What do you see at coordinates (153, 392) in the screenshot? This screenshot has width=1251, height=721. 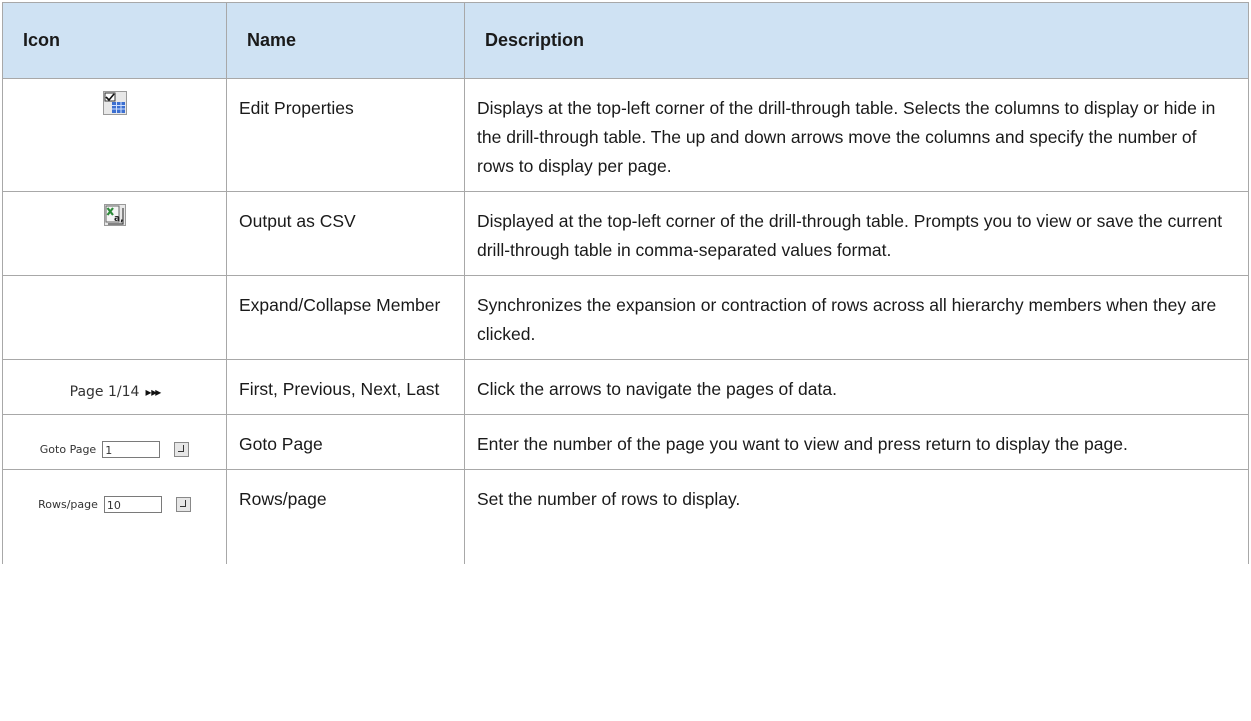 I see `next-last-arrows-icon: ▸ ▸▸` at bounding box center [153, 392].